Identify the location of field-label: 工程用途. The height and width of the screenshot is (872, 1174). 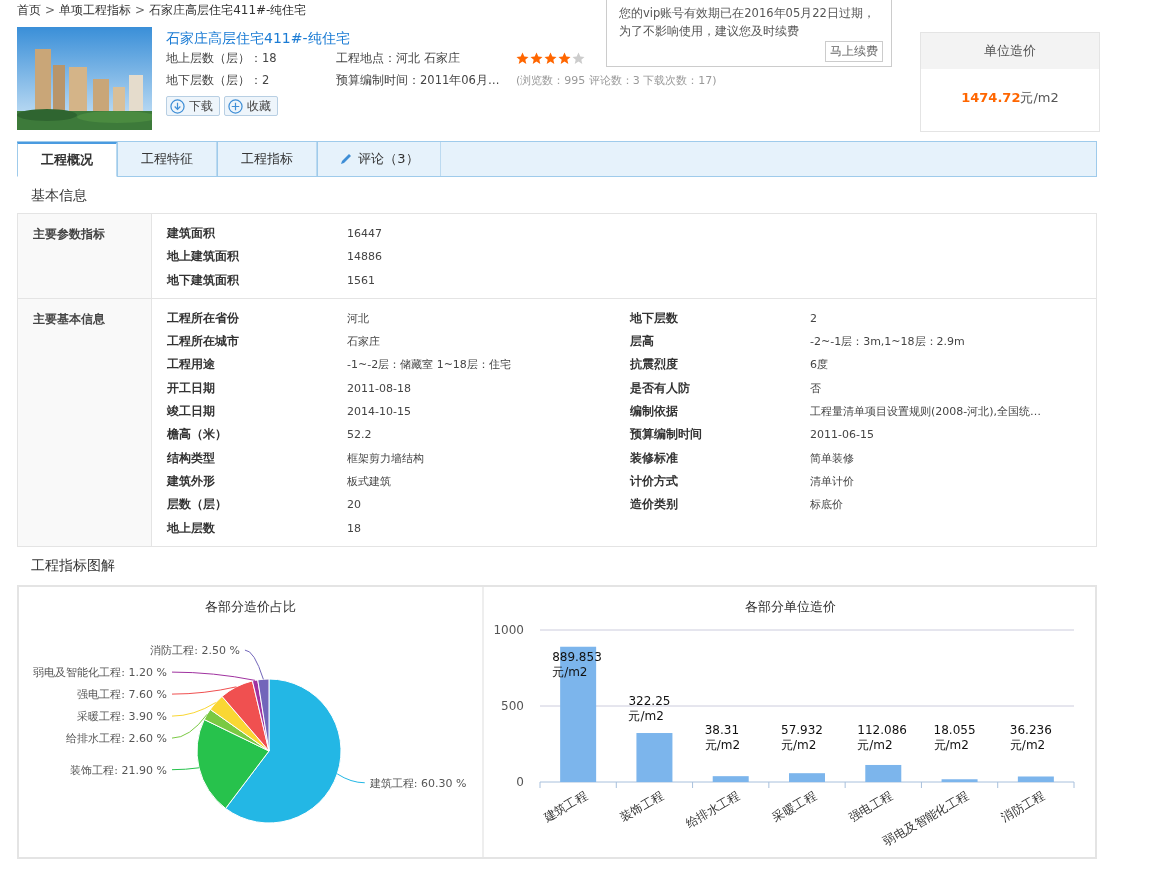
(191, 365).